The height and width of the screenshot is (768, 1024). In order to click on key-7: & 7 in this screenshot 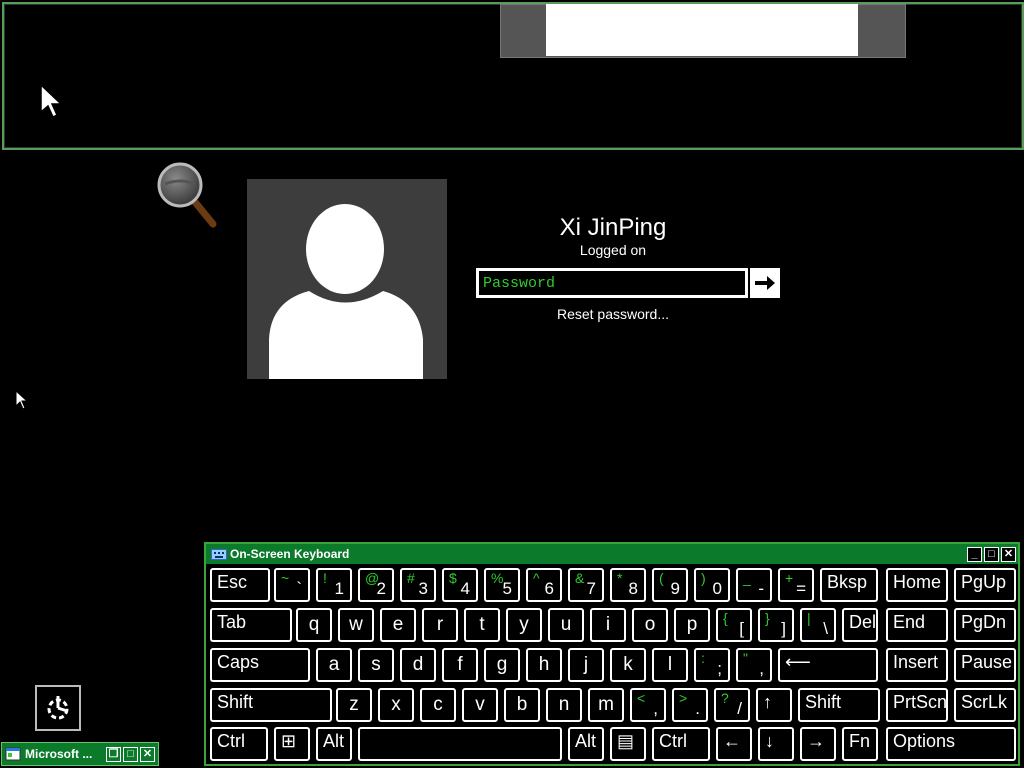, I will do `click(586, 585)`.